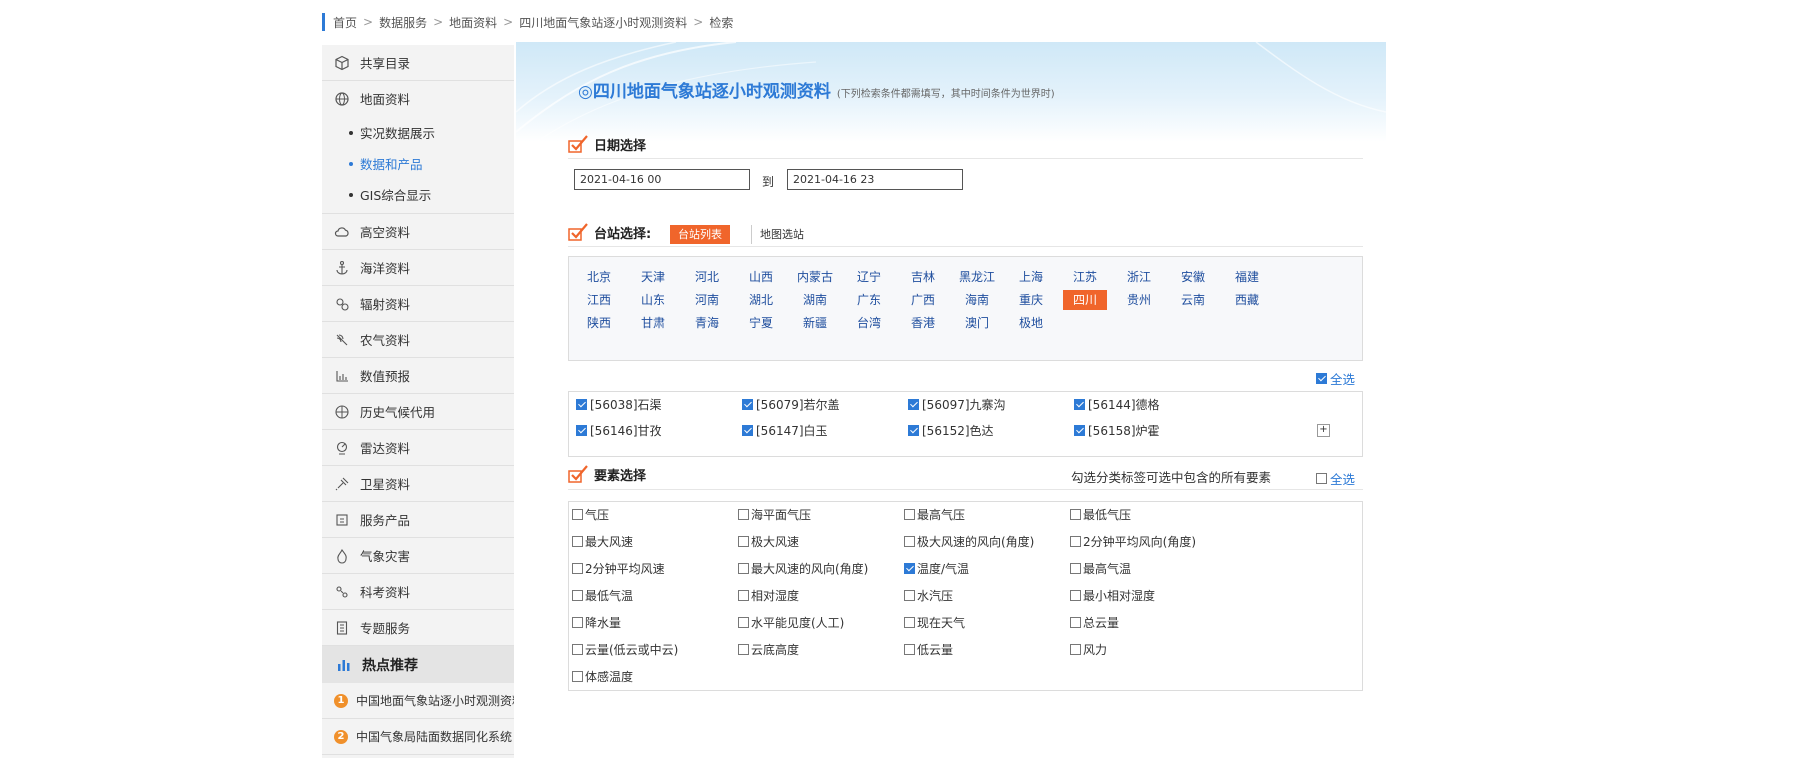  Describe the element at coordinates (418, 376) in the screenshot. I see `sidebar-item-nwp: 数值预报` at that location.